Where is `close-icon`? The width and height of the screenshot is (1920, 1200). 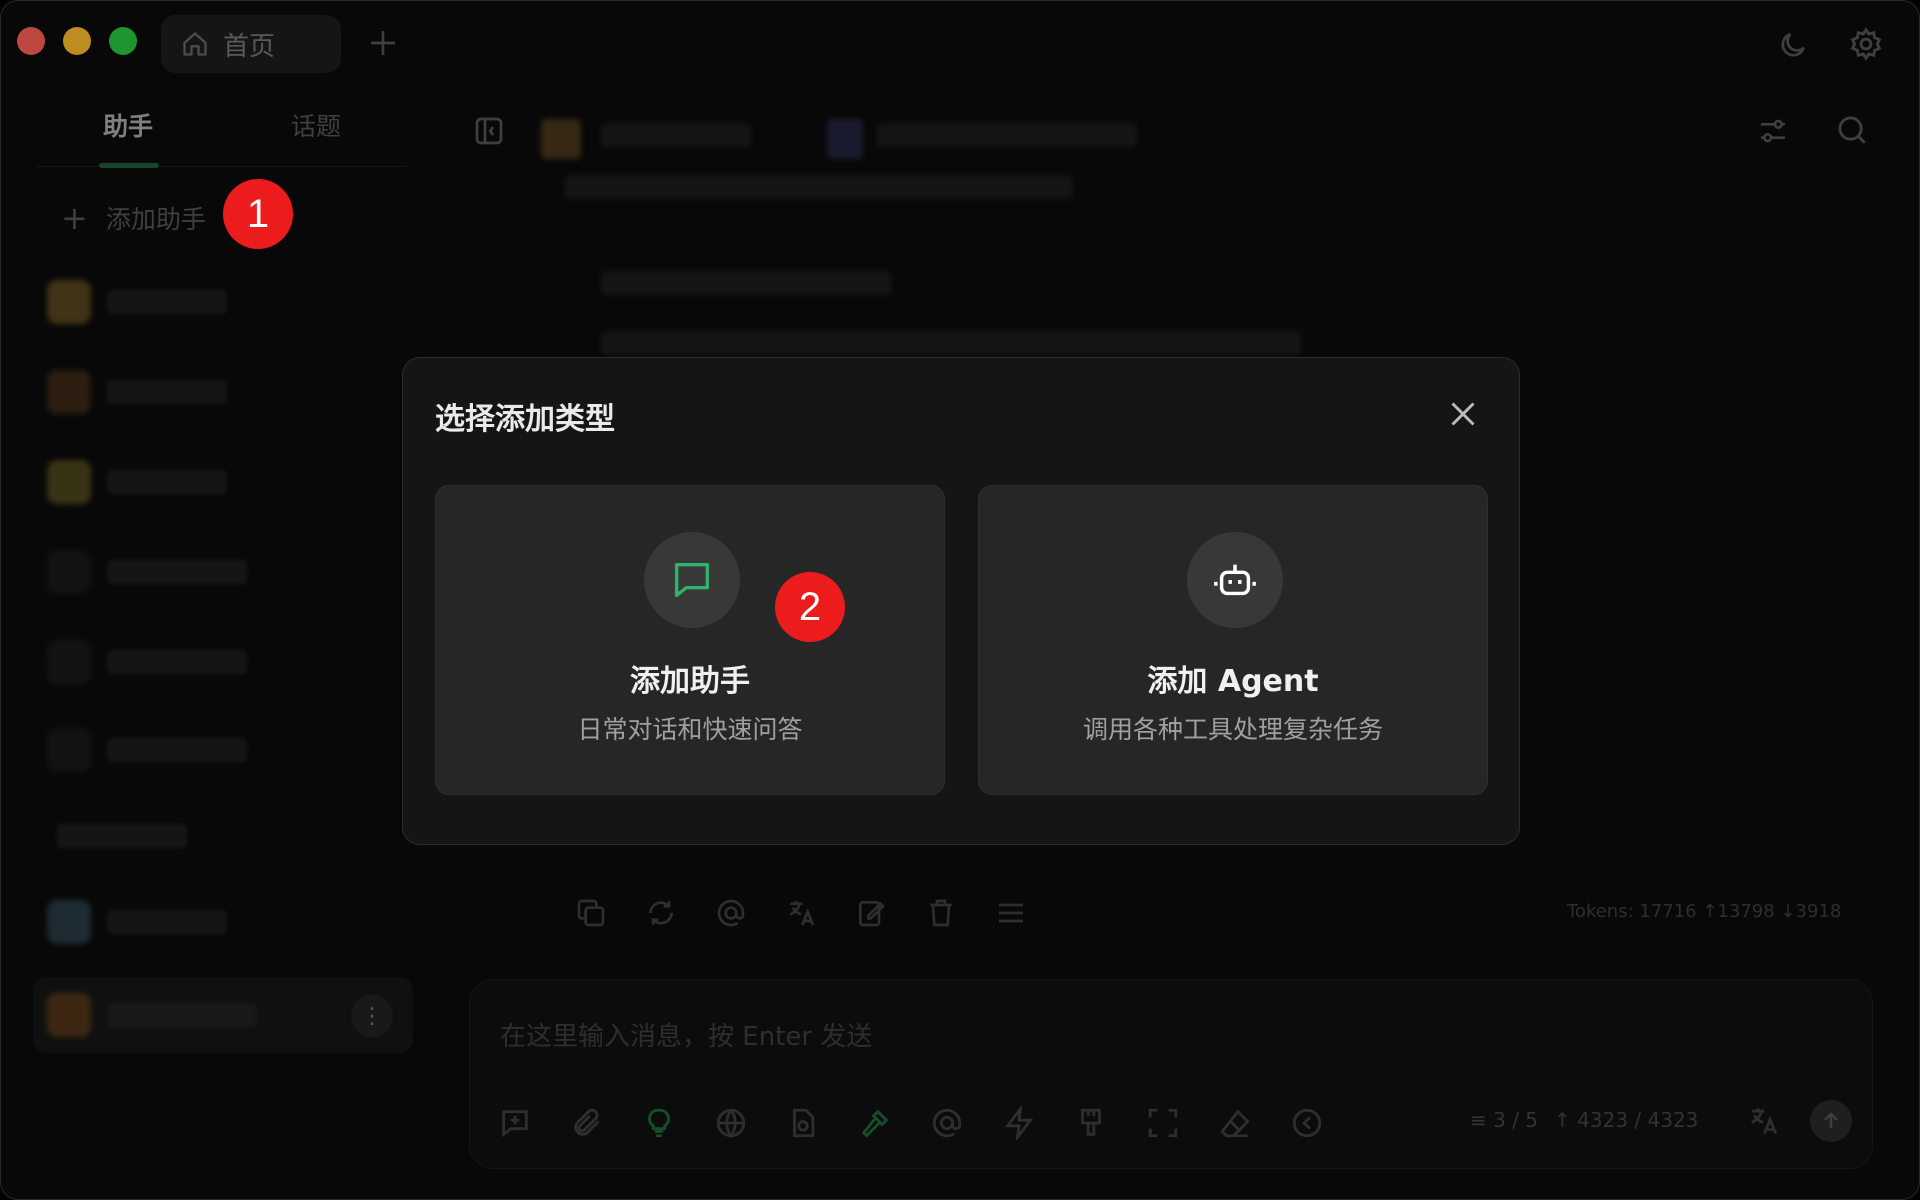
close-icon is located at coordinates (1463, 414).